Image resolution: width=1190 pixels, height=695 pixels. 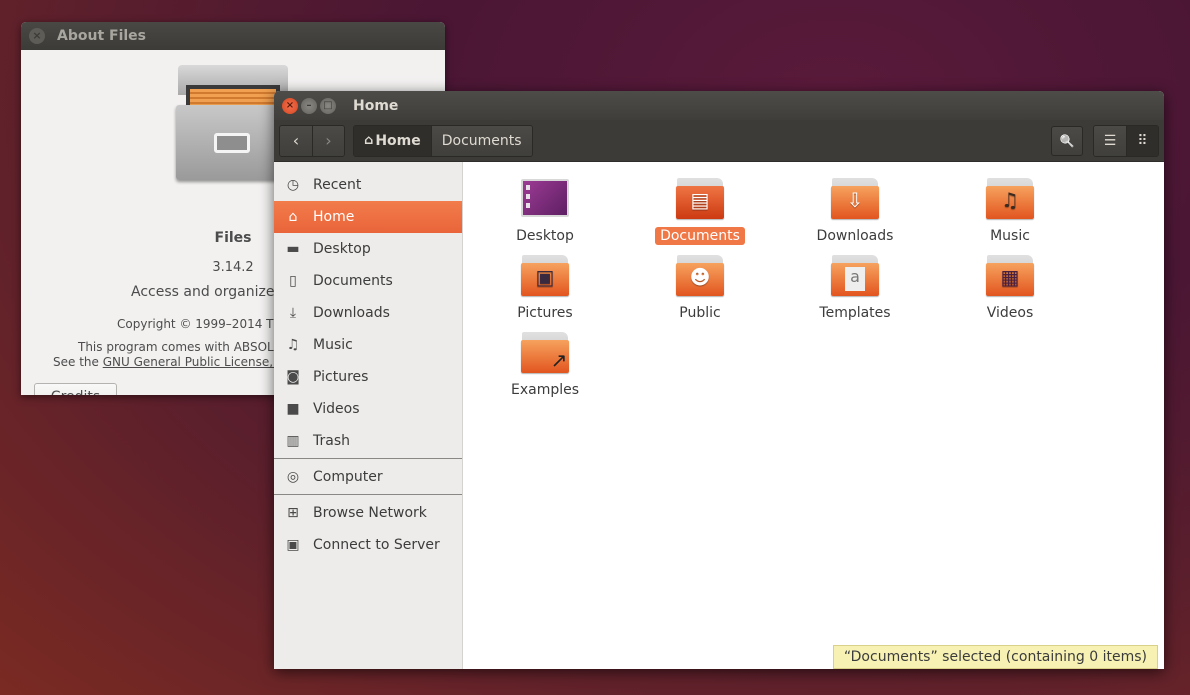 What do you see at coordinates (293, 249) in the screenshot?
I see `folder-icon: ▬` at bounding box center [293, 249].